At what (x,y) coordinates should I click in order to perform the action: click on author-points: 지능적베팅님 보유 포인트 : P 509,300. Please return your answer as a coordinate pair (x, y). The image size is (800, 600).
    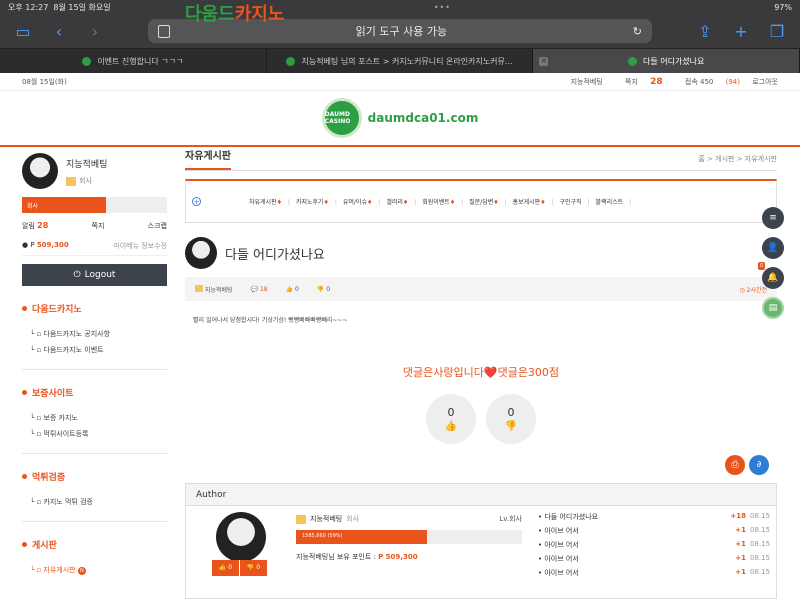
    Looking at the image, I should click on (357, 557).